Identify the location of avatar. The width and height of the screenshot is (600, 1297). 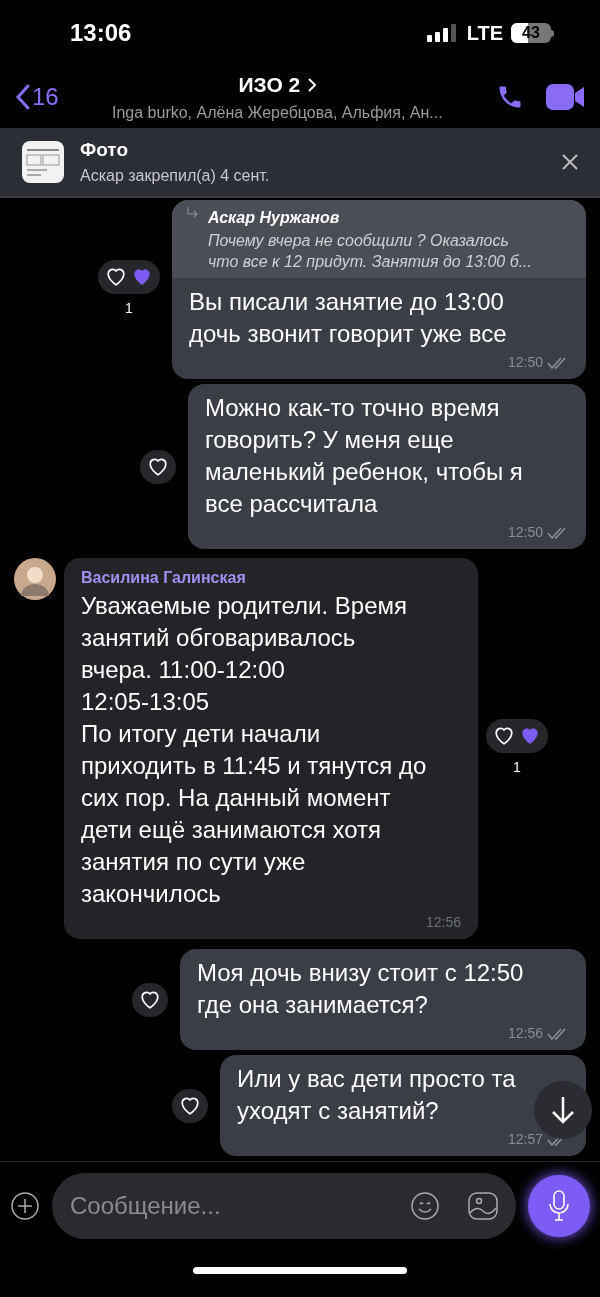
(35, 579).